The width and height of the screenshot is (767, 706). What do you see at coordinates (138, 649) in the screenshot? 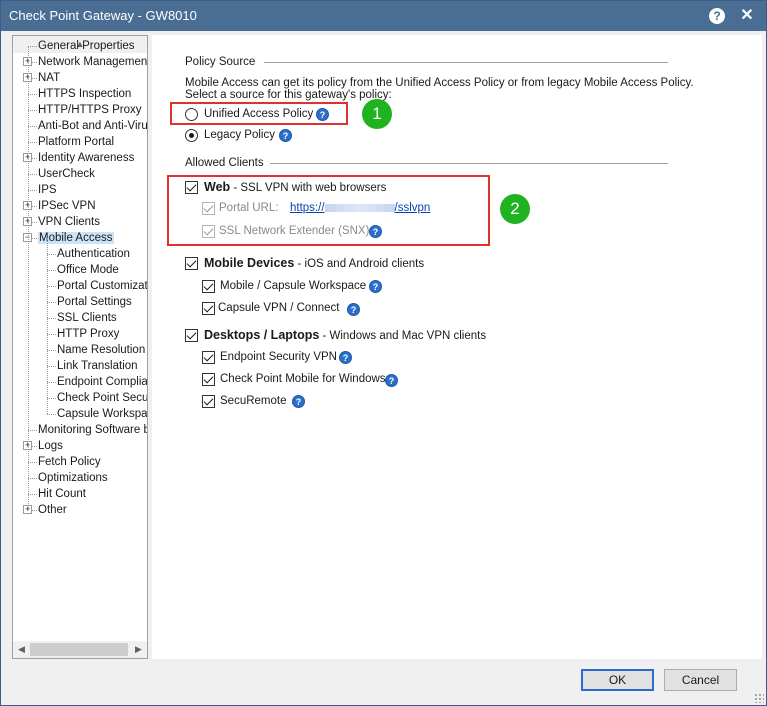
I see `scroll-right-arrow-icon: ▶` at bounding box center [138, 649].